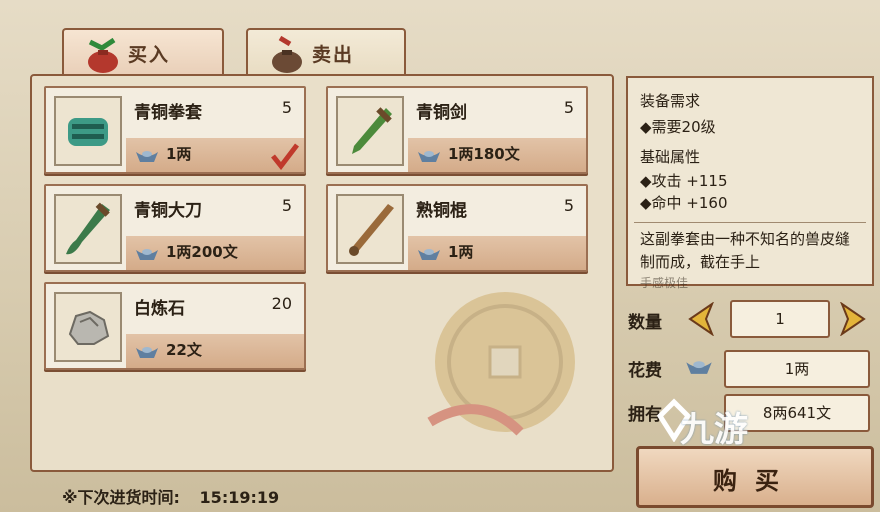 This screenshot has width=880, height=512. I want to click on restock-label: ※下次进货时间:, so click(121, 497).